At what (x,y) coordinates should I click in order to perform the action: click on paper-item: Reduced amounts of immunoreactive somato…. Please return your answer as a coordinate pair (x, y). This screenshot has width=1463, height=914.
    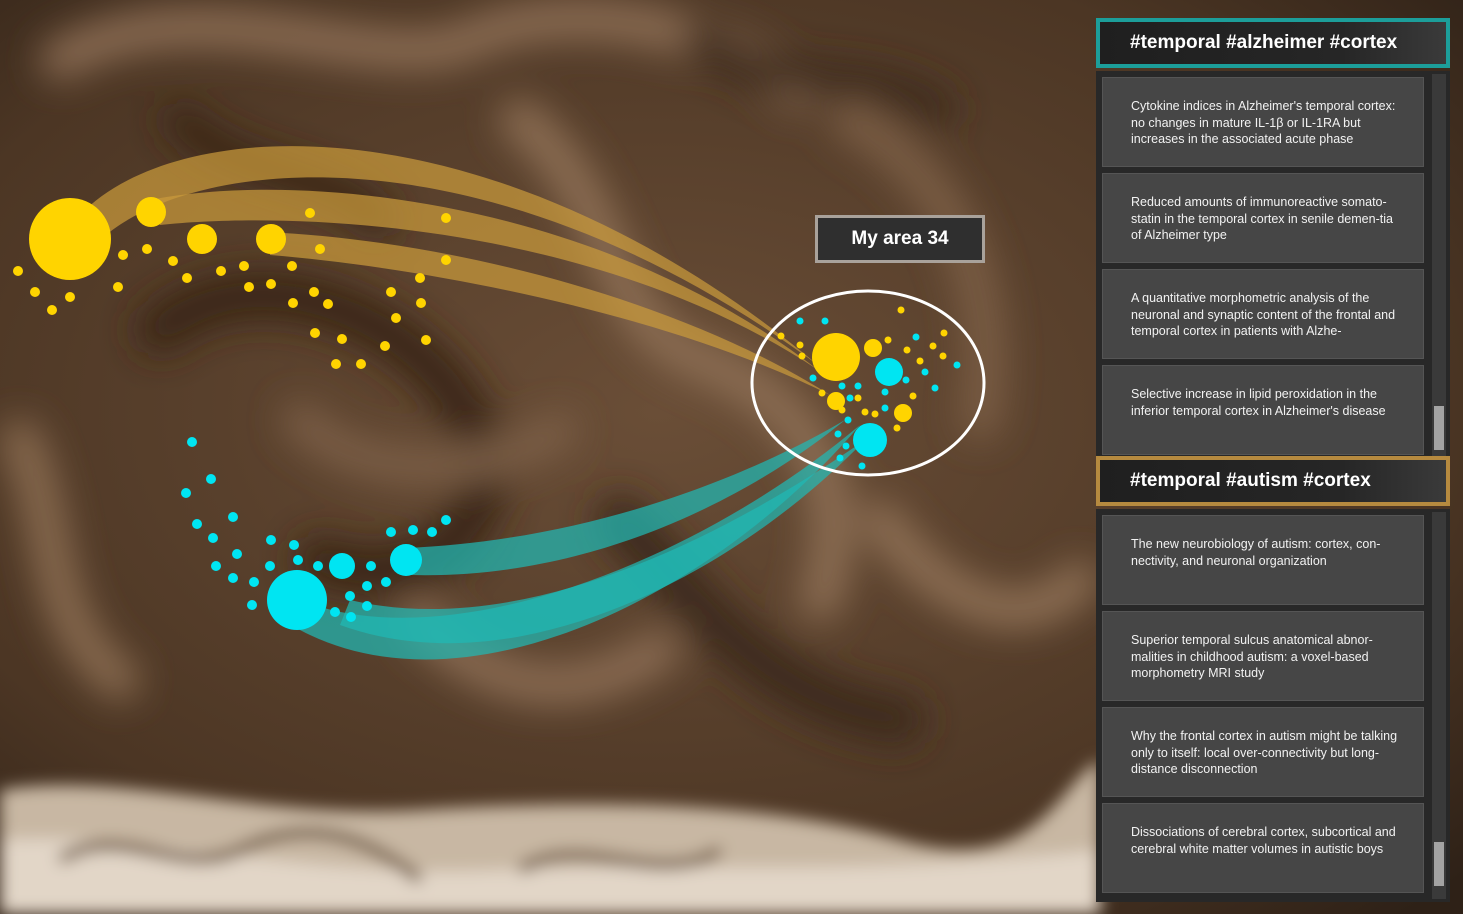
    Looking at the image, I should click on (1263, 218).